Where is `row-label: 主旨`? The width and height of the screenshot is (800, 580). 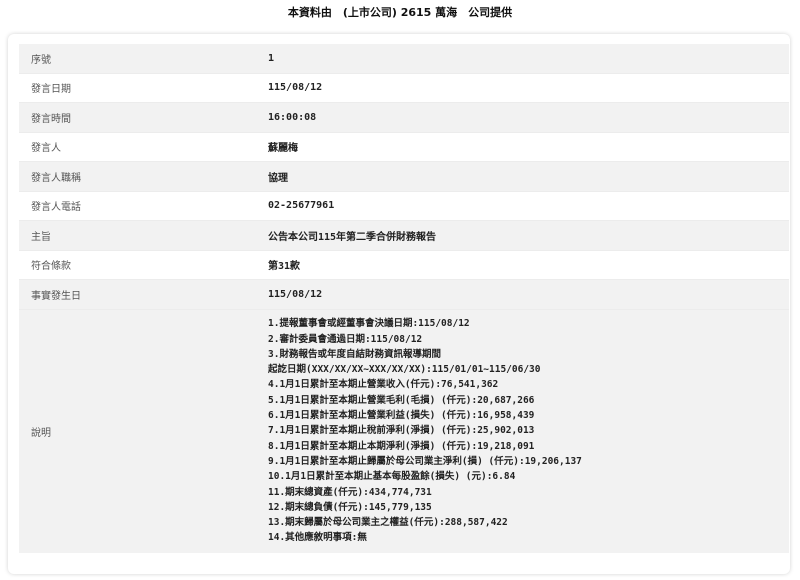 row-label: 主旨 is located at coordinates (41, 237).